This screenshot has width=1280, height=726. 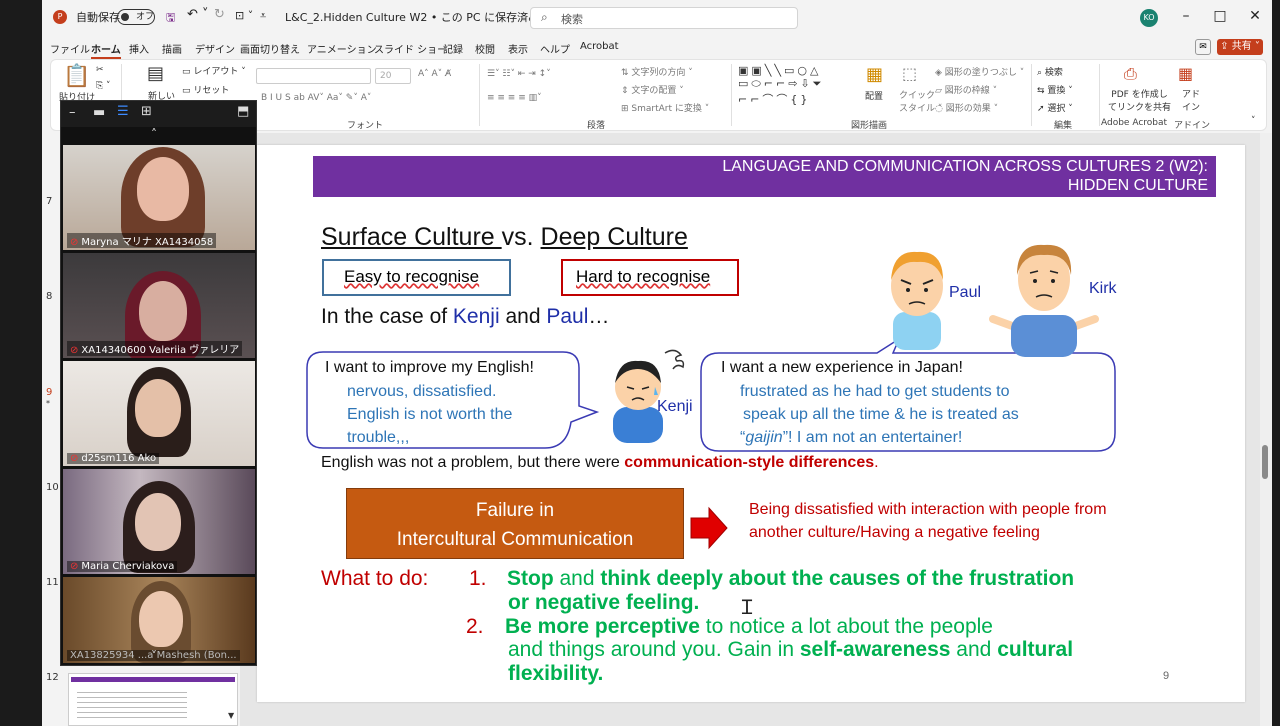 What do you see at coordinates (1050, 71) in the screenshot?
I see `find-button: ⌕ 検索` at bounding box center [1050, 71].